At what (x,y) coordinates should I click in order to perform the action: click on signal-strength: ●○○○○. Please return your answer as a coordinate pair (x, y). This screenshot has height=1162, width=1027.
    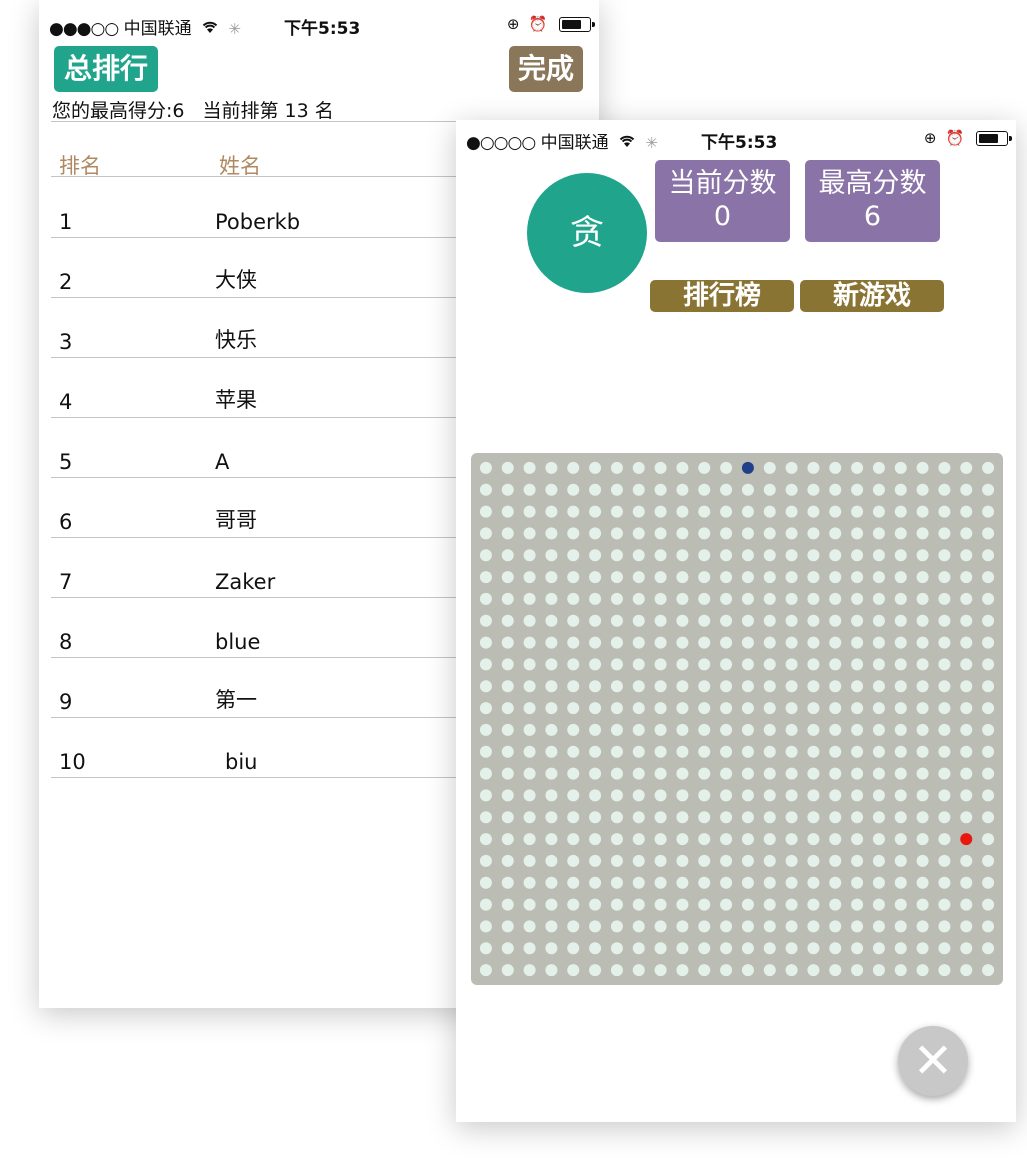
    Looking at the image, I should click on (501, 143).